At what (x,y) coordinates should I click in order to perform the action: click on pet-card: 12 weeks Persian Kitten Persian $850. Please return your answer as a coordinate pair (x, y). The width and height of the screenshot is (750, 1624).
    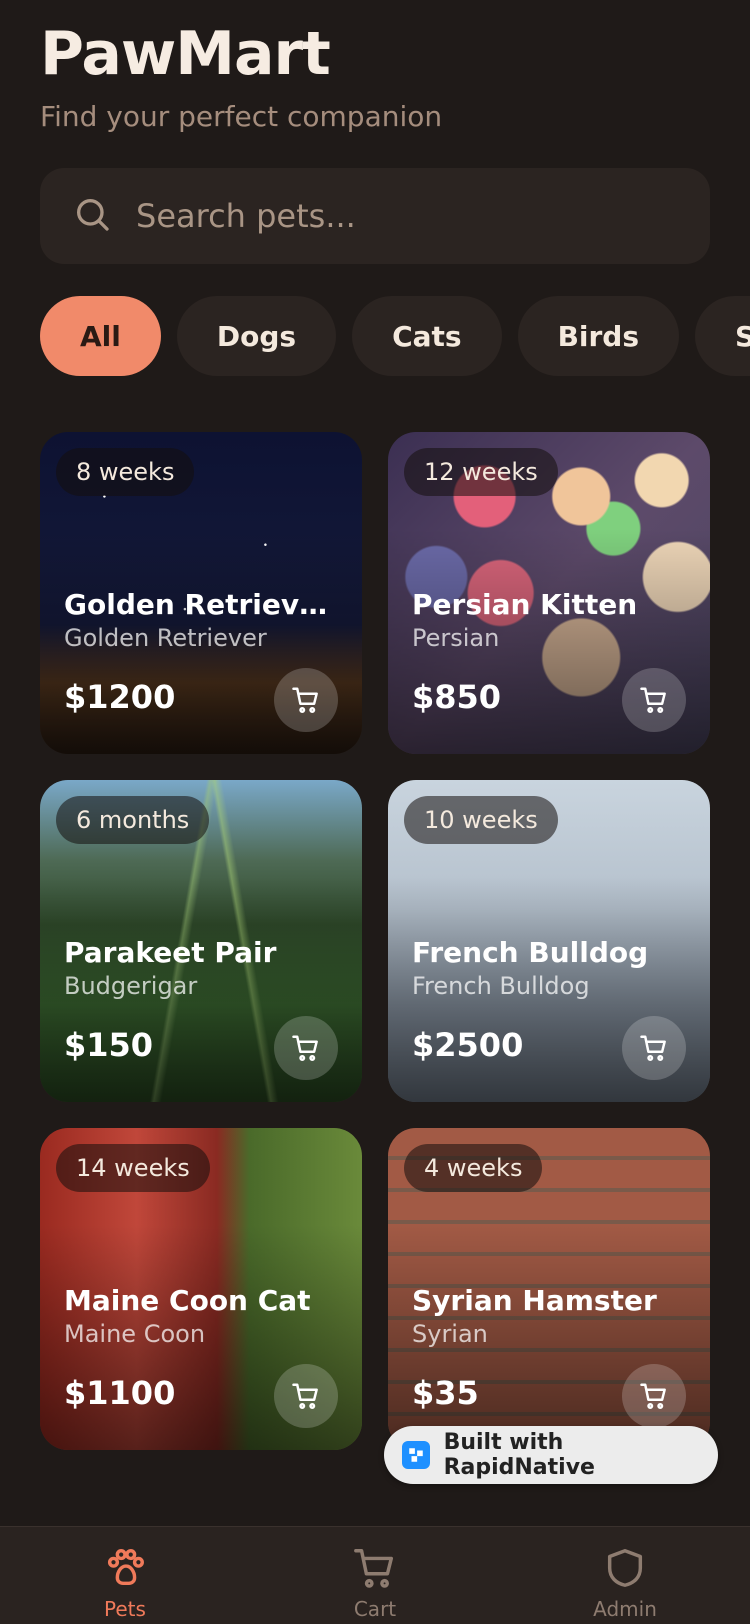
    Looking at the image, I should click on (549, 593).